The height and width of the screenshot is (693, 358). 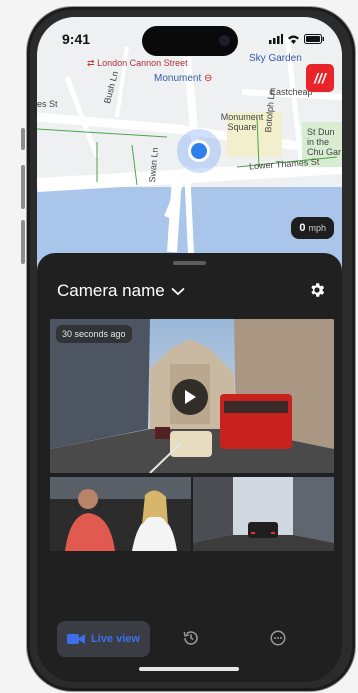 What do you see at coordinates (183, 78) in the screenshot?
I see `map-label-monument: Monument ⊖` at bounding box center [183, 78].